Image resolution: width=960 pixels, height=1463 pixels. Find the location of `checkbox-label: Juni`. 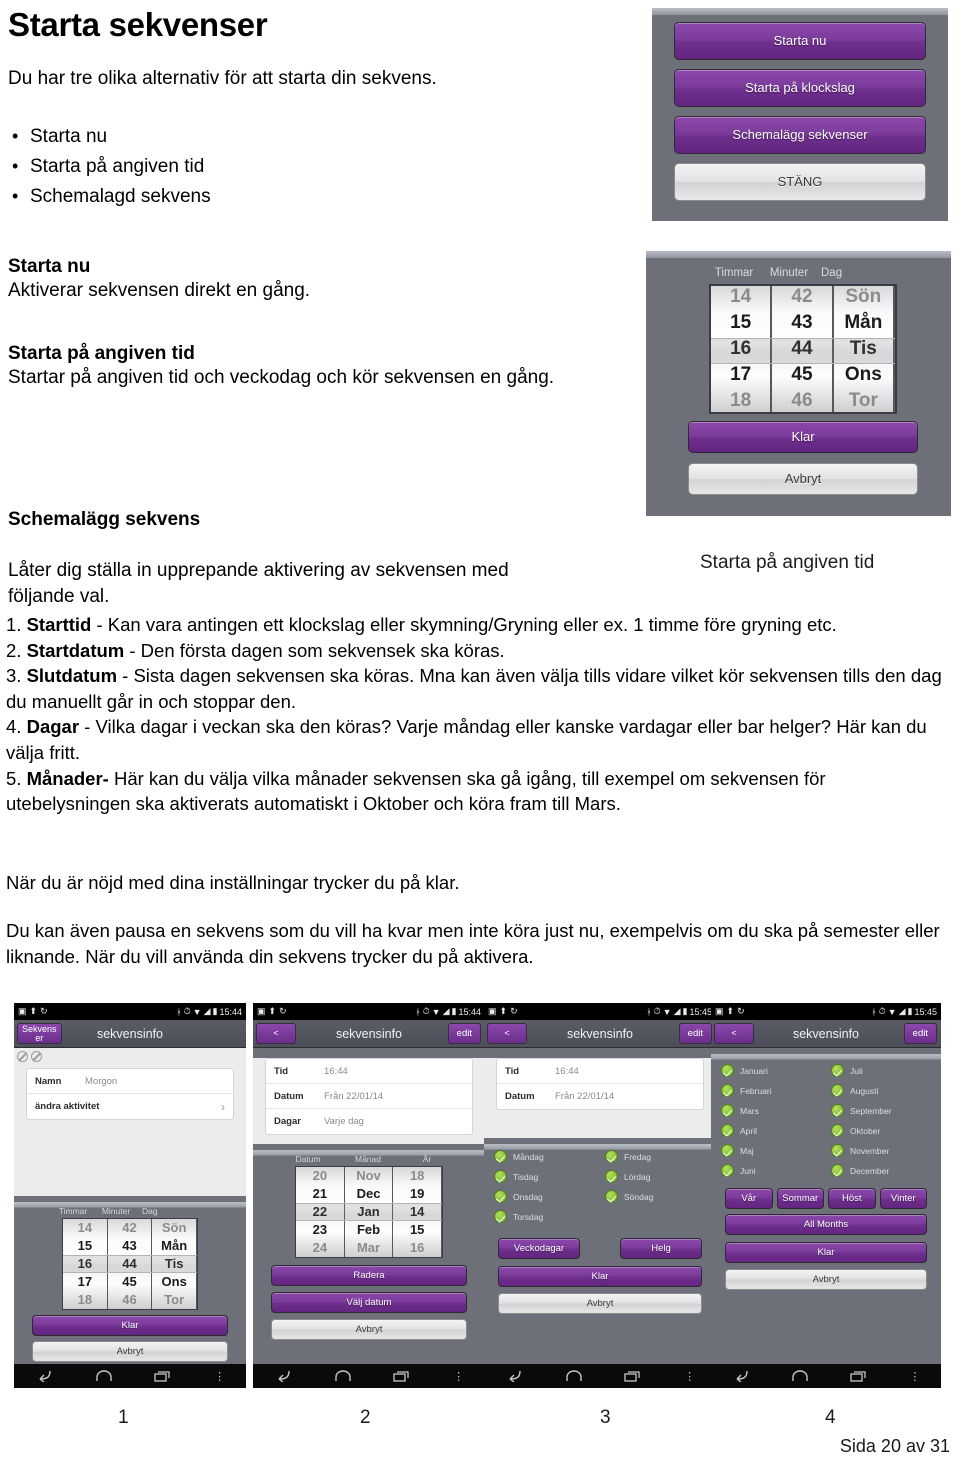

checkbox-label: Juni is located at coordinates (748, 1170).